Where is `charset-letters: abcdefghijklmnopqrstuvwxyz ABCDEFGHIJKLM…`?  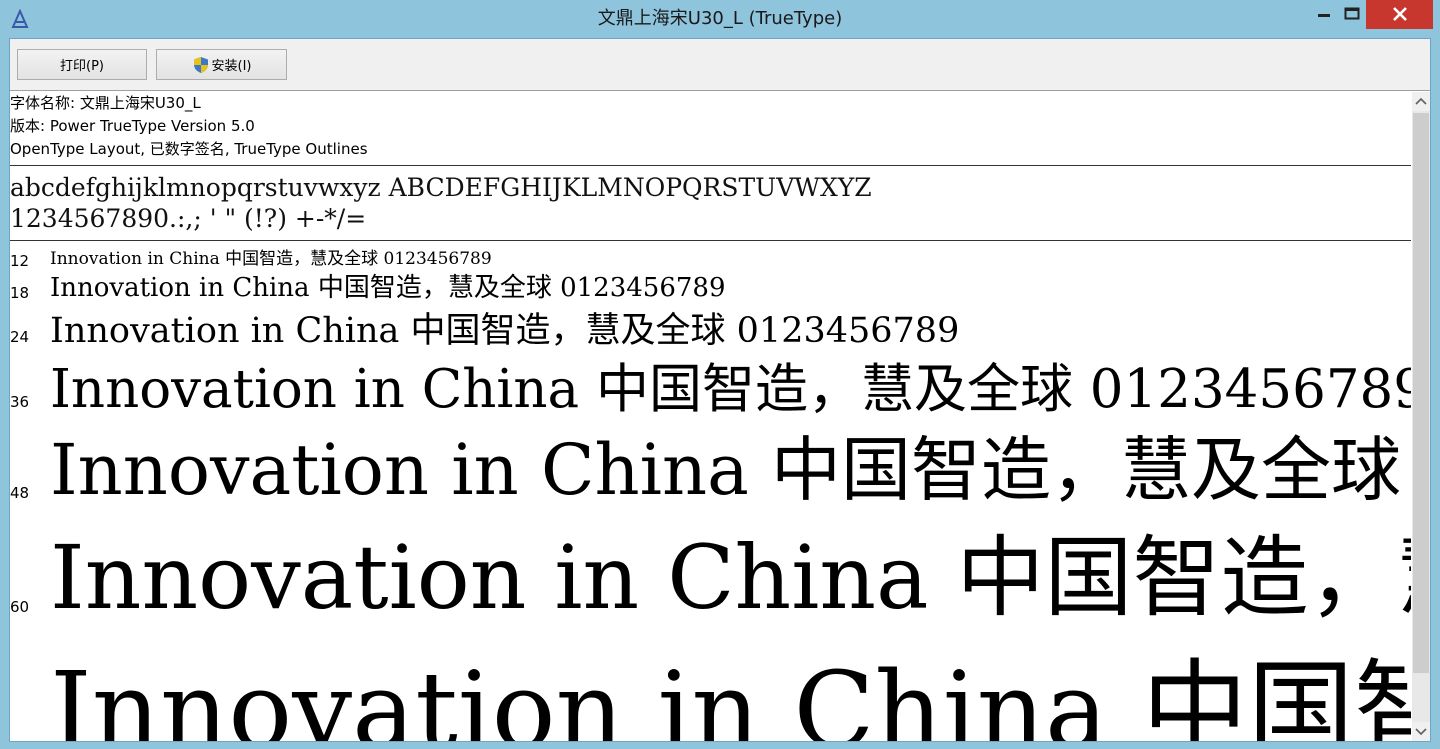 charset-letters: abcdefghijklmnopqrstuvwxyz ABCDEFGHIJKLM… is located at coordinates (441, 187).